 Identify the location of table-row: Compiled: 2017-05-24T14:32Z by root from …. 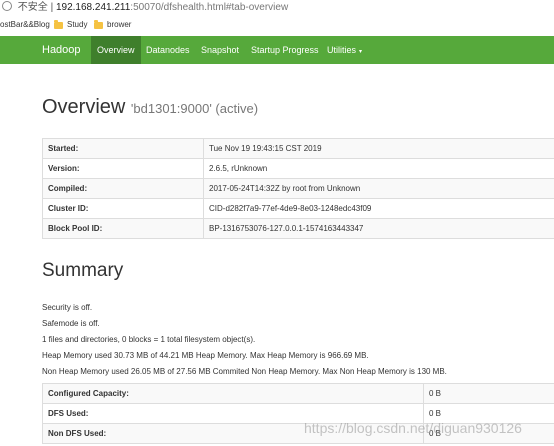
(298, 188).